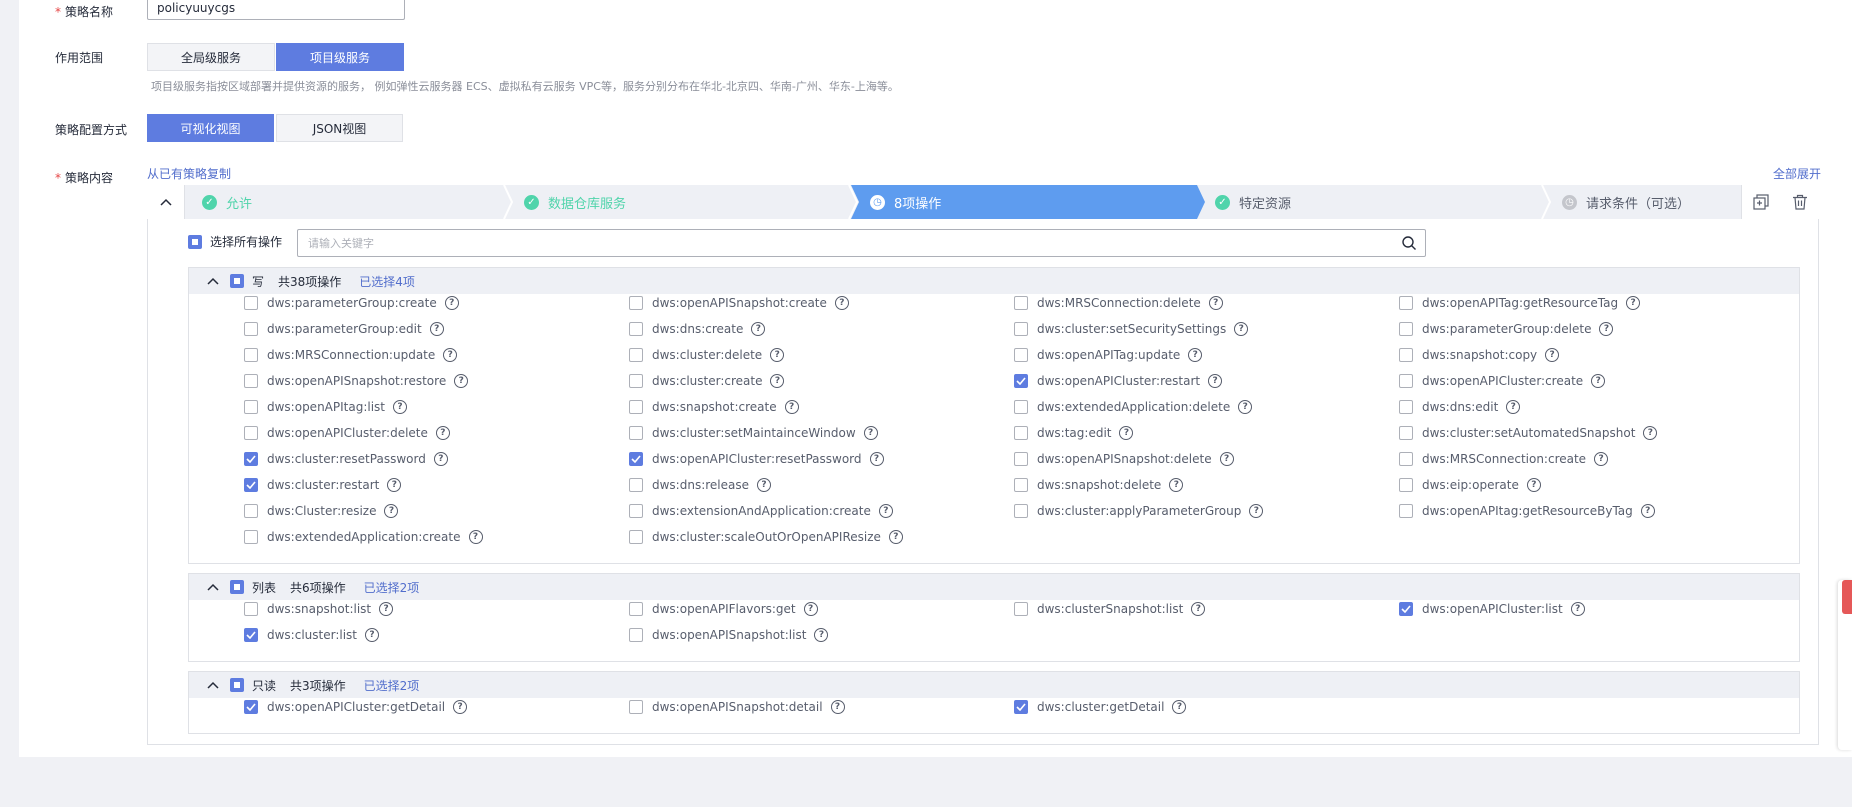 This screenshot has height=807, width=1852. What do you see at coordinates (739, 303) in the screenshot?
I see `action-item: dws:openAPISnapshot:create?` at bounding box center [739, 303].